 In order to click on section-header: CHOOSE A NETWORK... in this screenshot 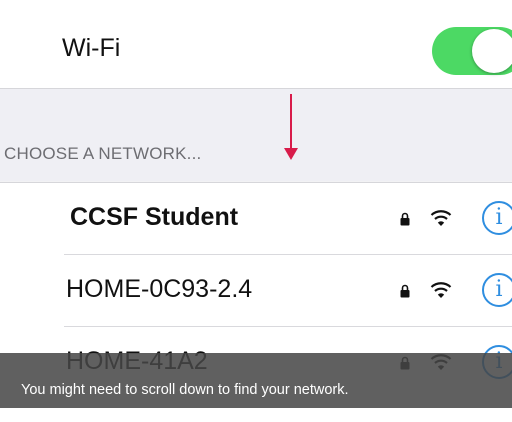, I will do `click(103, 153)`.